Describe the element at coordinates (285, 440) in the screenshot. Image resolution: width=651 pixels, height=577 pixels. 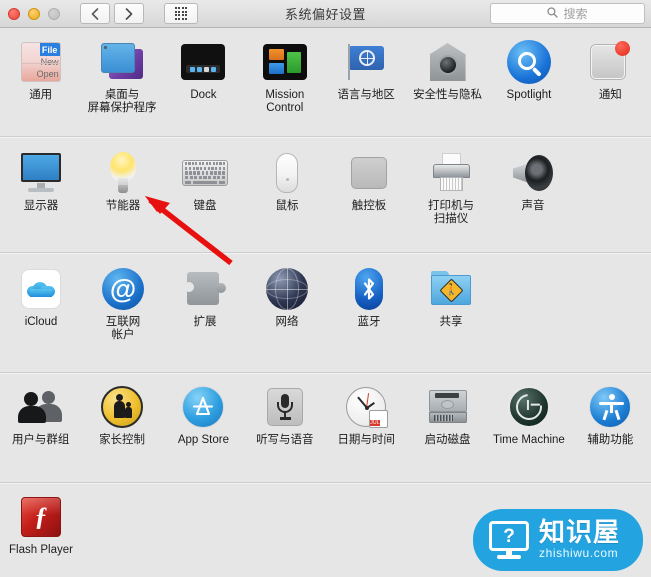
I see `pref-label: 听写与语音` at that location.